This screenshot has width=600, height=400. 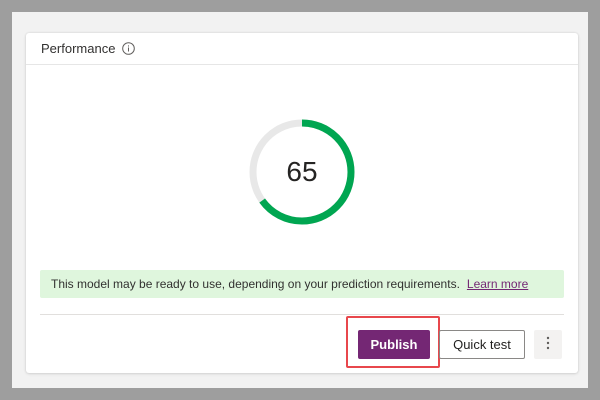 I want to click on divider, so click(x=302, y=314).